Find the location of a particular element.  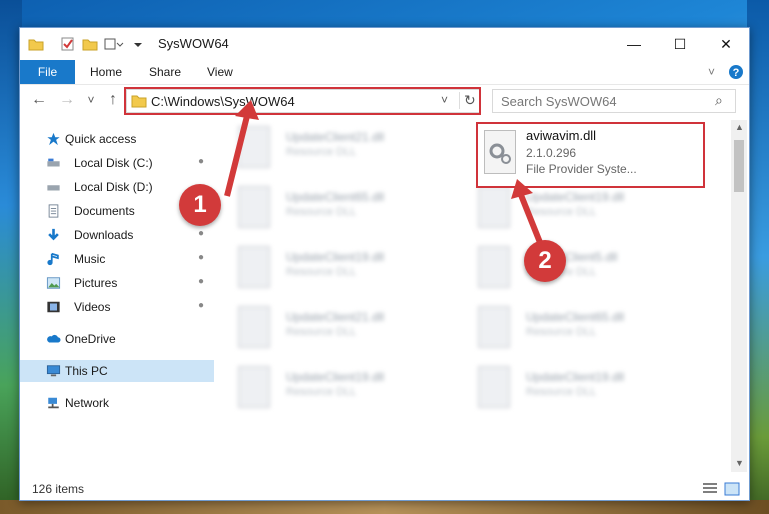

gear-file-icon is located at coordinates (500, 152).